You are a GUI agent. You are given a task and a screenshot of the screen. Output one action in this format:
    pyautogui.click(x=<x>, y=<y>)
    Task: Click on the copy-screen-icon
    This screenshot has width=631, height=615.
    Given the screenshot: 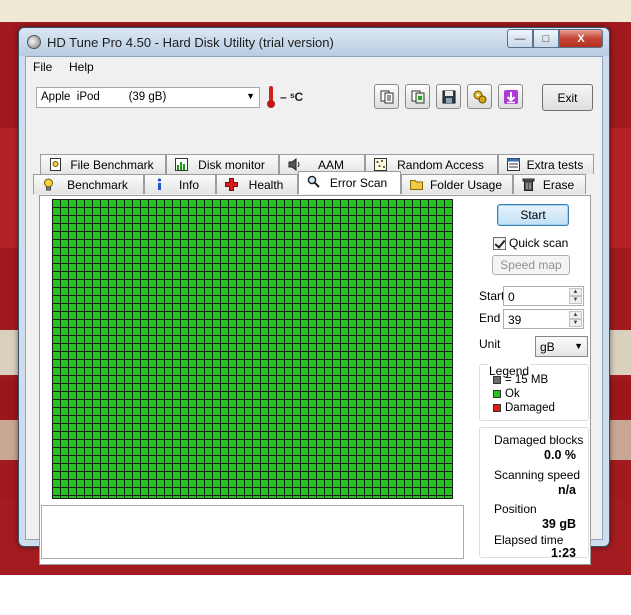 What is the action you would take?
    pyautogui.click(x=417, y=96)
    